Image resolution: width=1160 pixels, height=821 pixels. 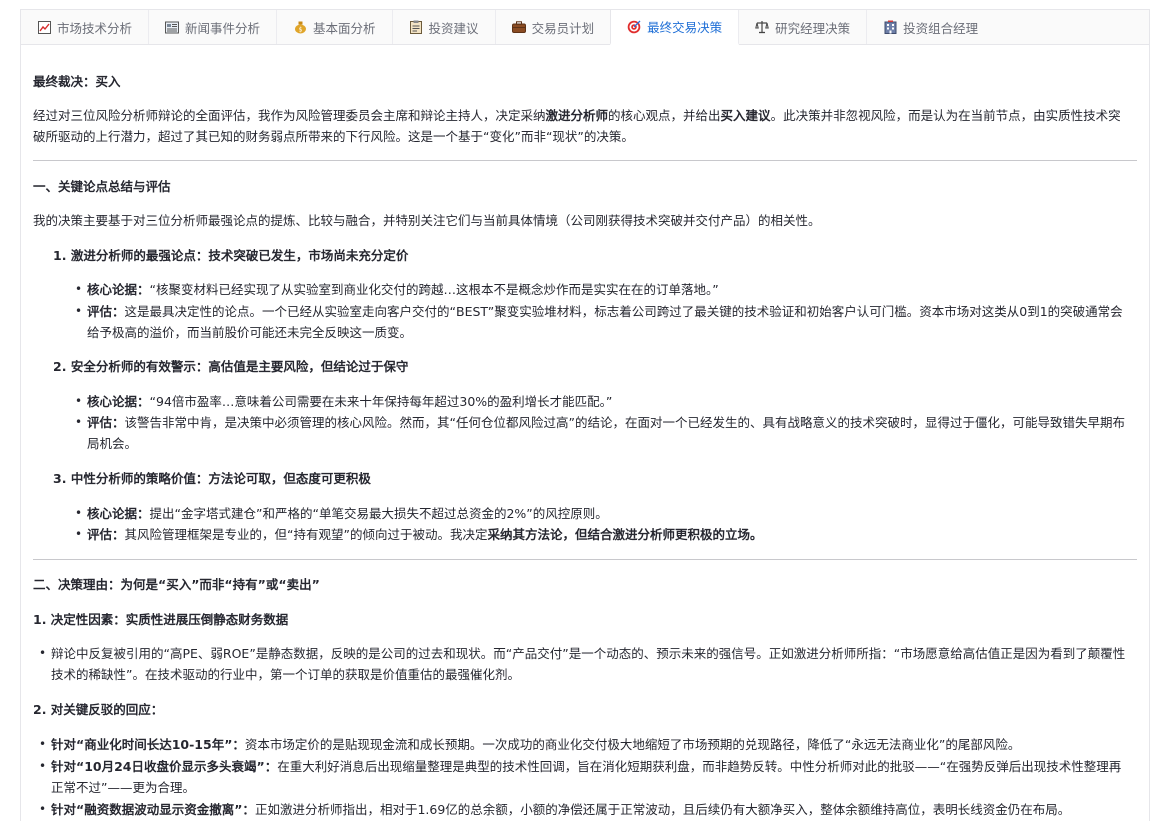 What do you see at coordinates (762, 27) in the screenshot?
I see `scales-icon` at bounding box center [762, 27].